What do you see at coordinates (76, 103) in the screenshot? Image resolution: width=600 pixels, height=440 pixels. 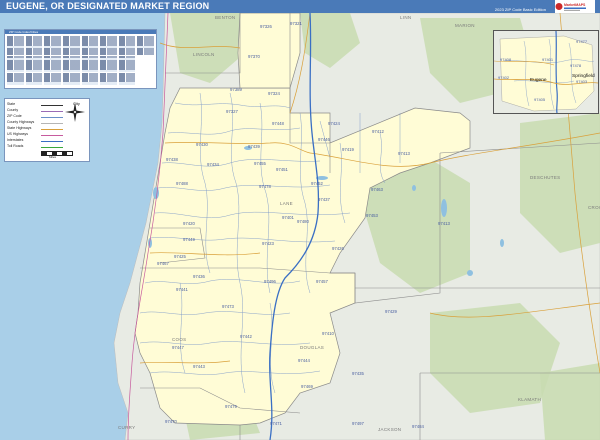 I see `legend-city-label: City` at bounding box center [76, 103].